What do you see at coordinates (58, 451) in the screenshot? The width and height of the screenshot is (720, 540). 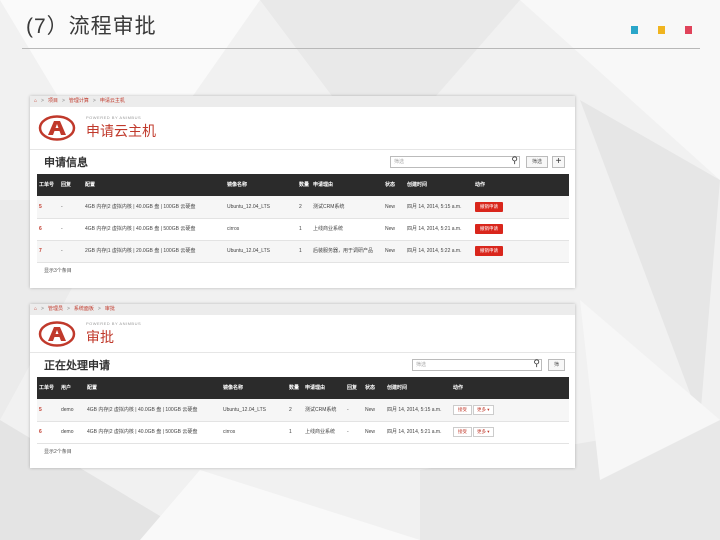 I see `item-count: 显示2个条目` at bounding box center [58, 451].